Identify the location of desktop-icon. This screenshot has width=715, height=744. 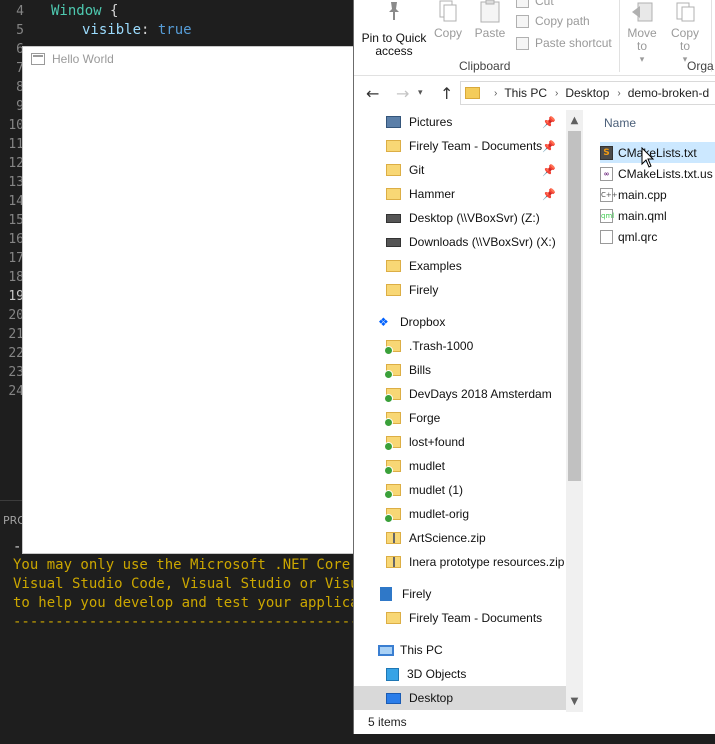
(393, 698).